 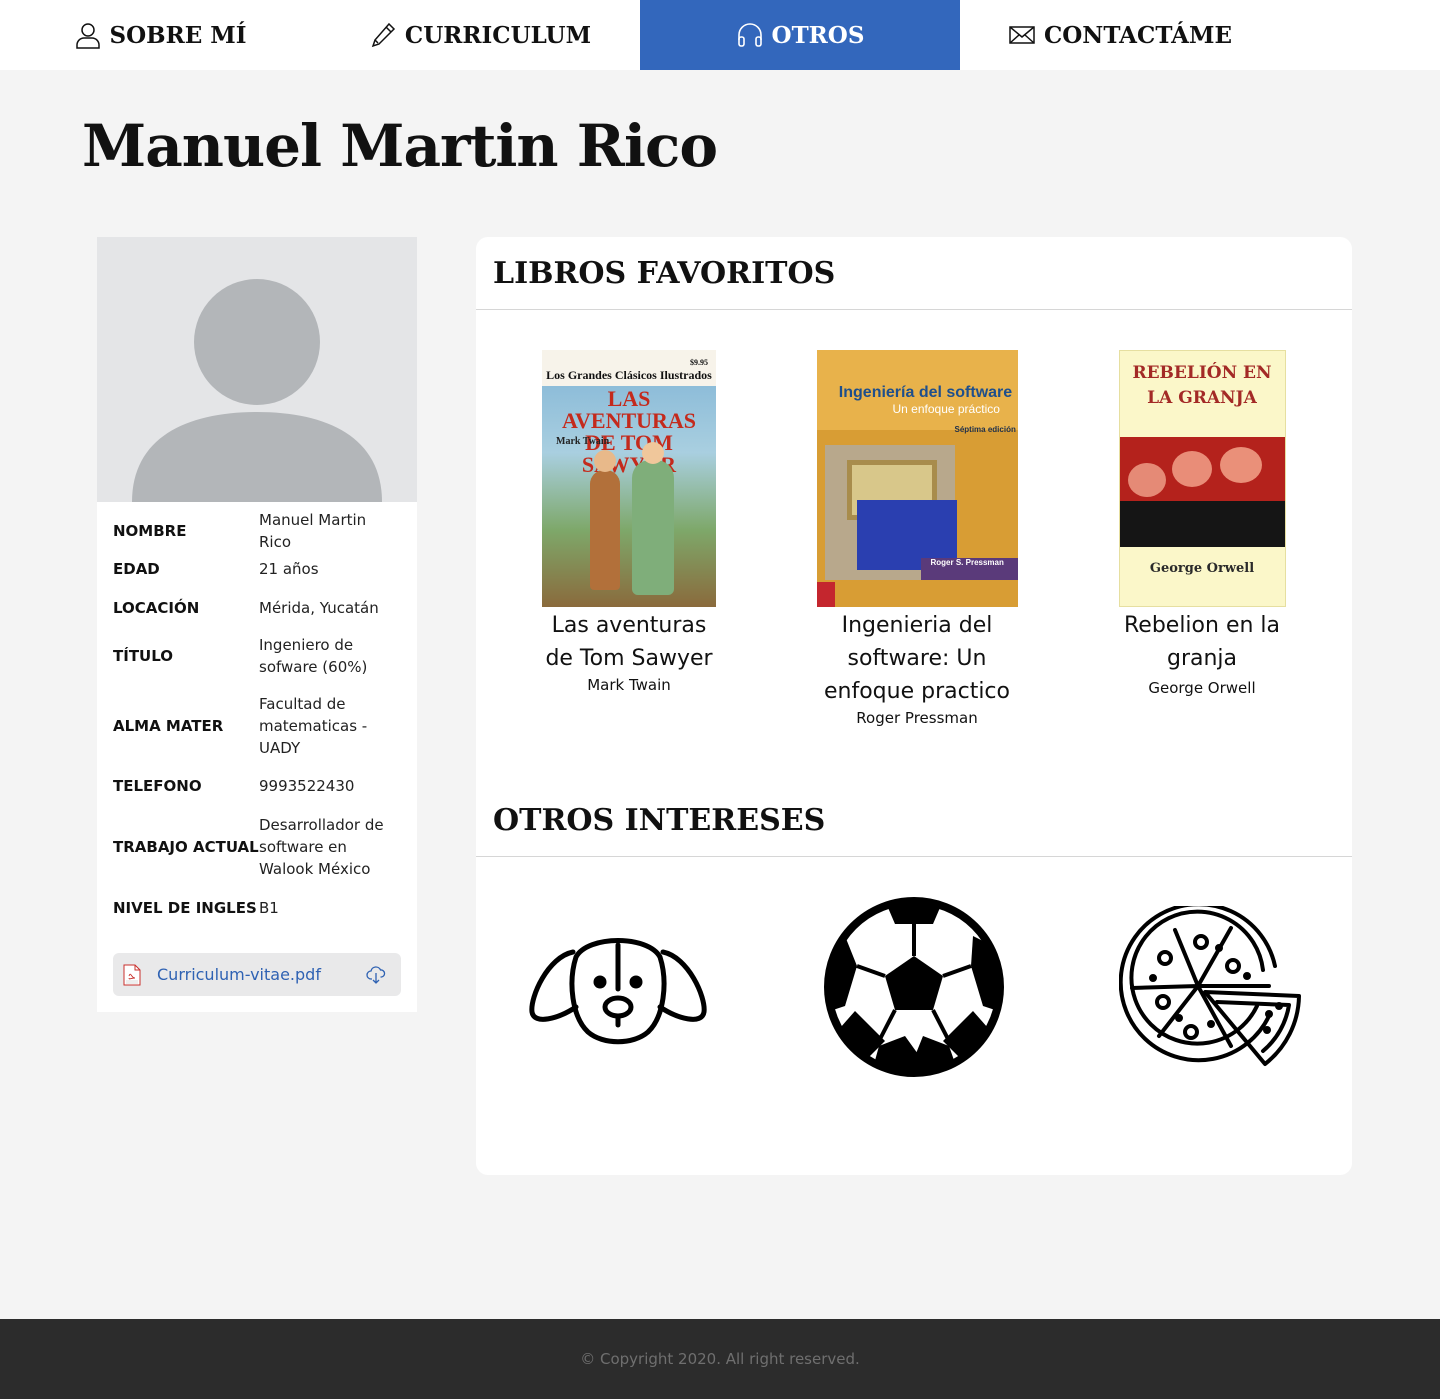 What do you see at coordinates (313, 656) in the screenshot?
I see `info-value: Ingeniero de sofware (60%)` at bounding box center [313, 656].